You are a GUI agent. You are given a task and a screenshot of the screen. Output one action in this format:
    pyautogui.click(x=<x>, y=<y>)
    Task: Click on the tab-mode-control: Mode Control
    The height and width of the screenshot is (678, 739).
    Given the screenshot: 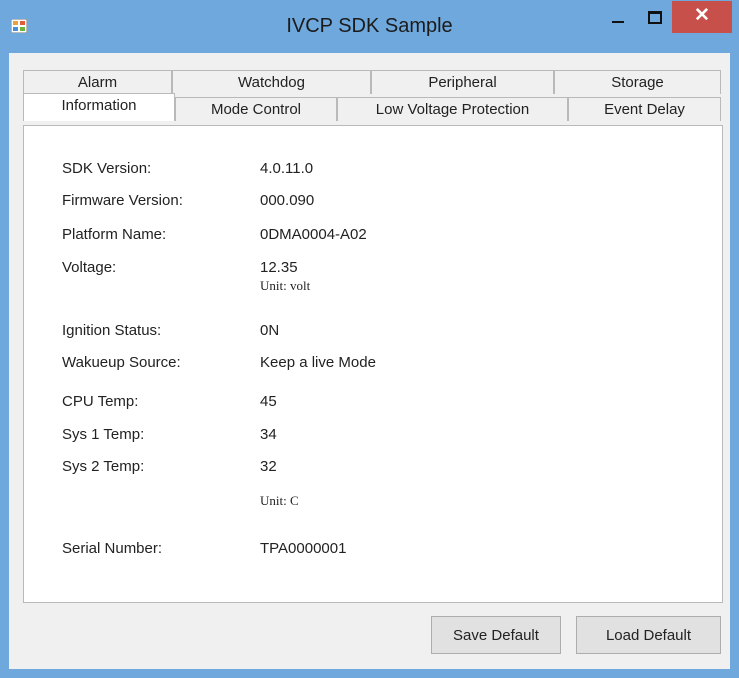 What is the action you would take?
    pyautogui.click(x=256, y=109)
    